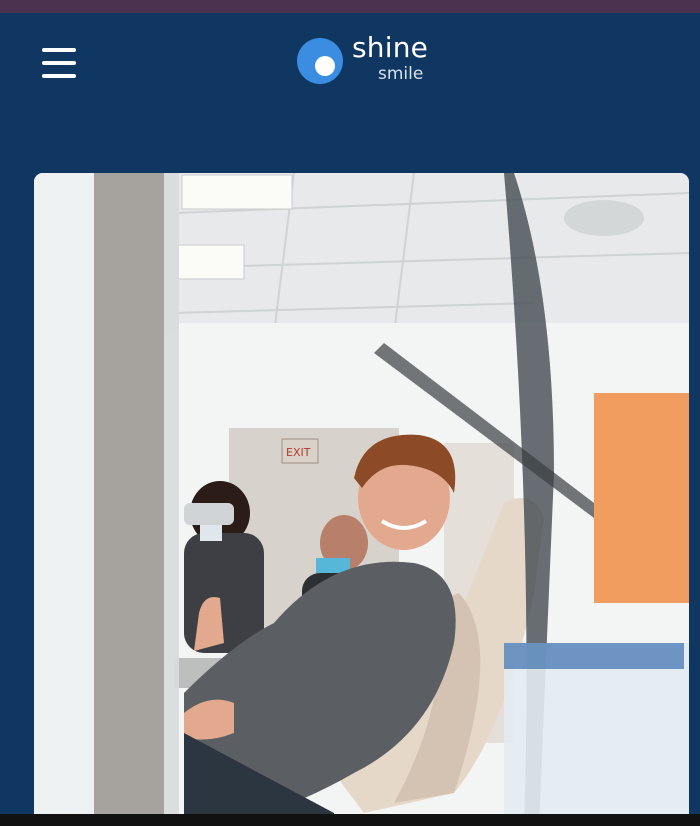 Image resolution: width=700 pixels, height=826 pixels. I want to click on bottom-status-bar, so click(350, 820).